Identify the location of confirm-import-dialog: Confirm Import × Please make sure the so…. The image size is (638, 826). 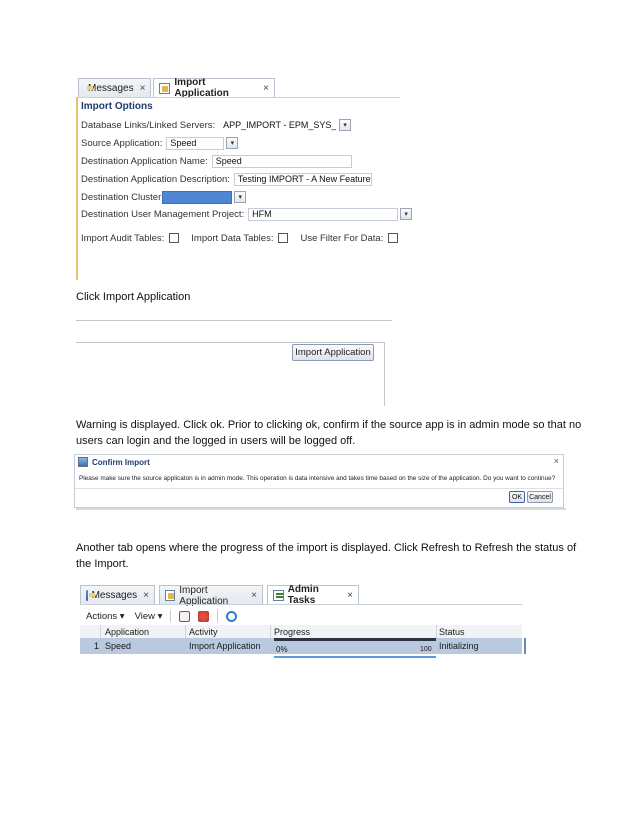
(319, 481).